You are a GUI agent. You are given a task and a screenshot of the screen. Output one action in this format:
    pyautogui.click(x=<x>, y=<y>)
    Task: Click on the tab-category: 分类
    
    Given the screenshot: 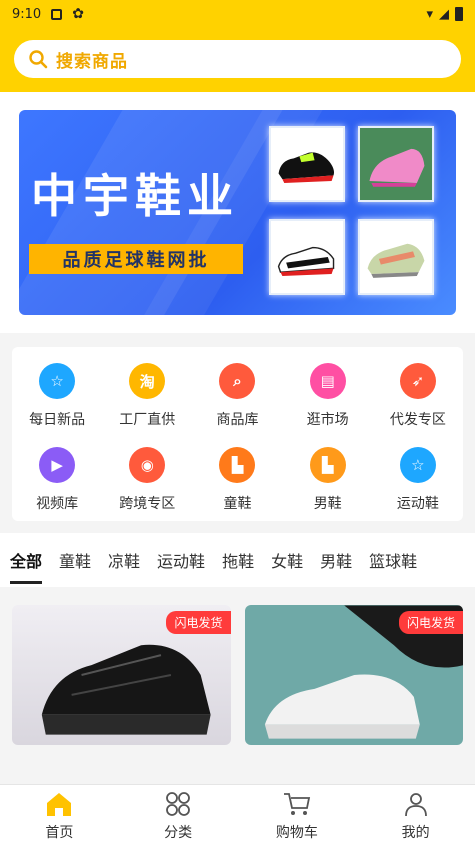 What is the action you would take?
    pyautogui.click(x=178, y=815)
    